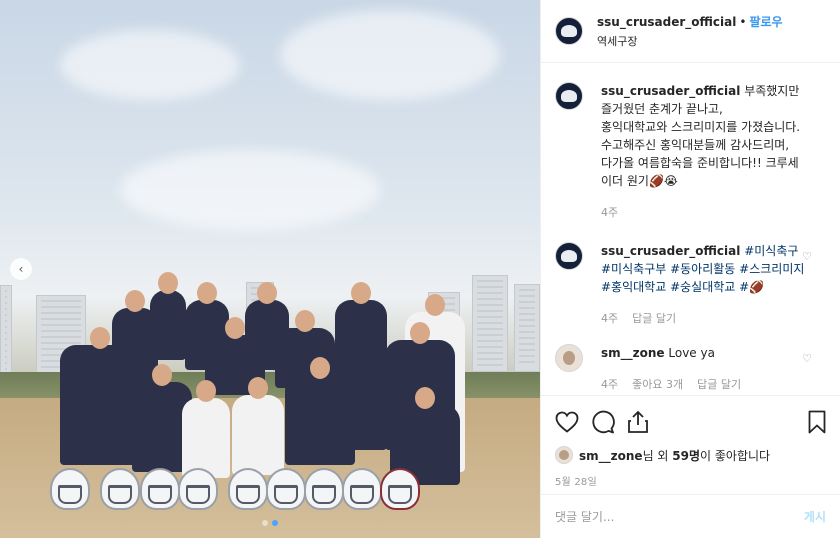 This screenshot has height=538, width=840. I want to click on comment-text: Love ya, so click(691, 353).